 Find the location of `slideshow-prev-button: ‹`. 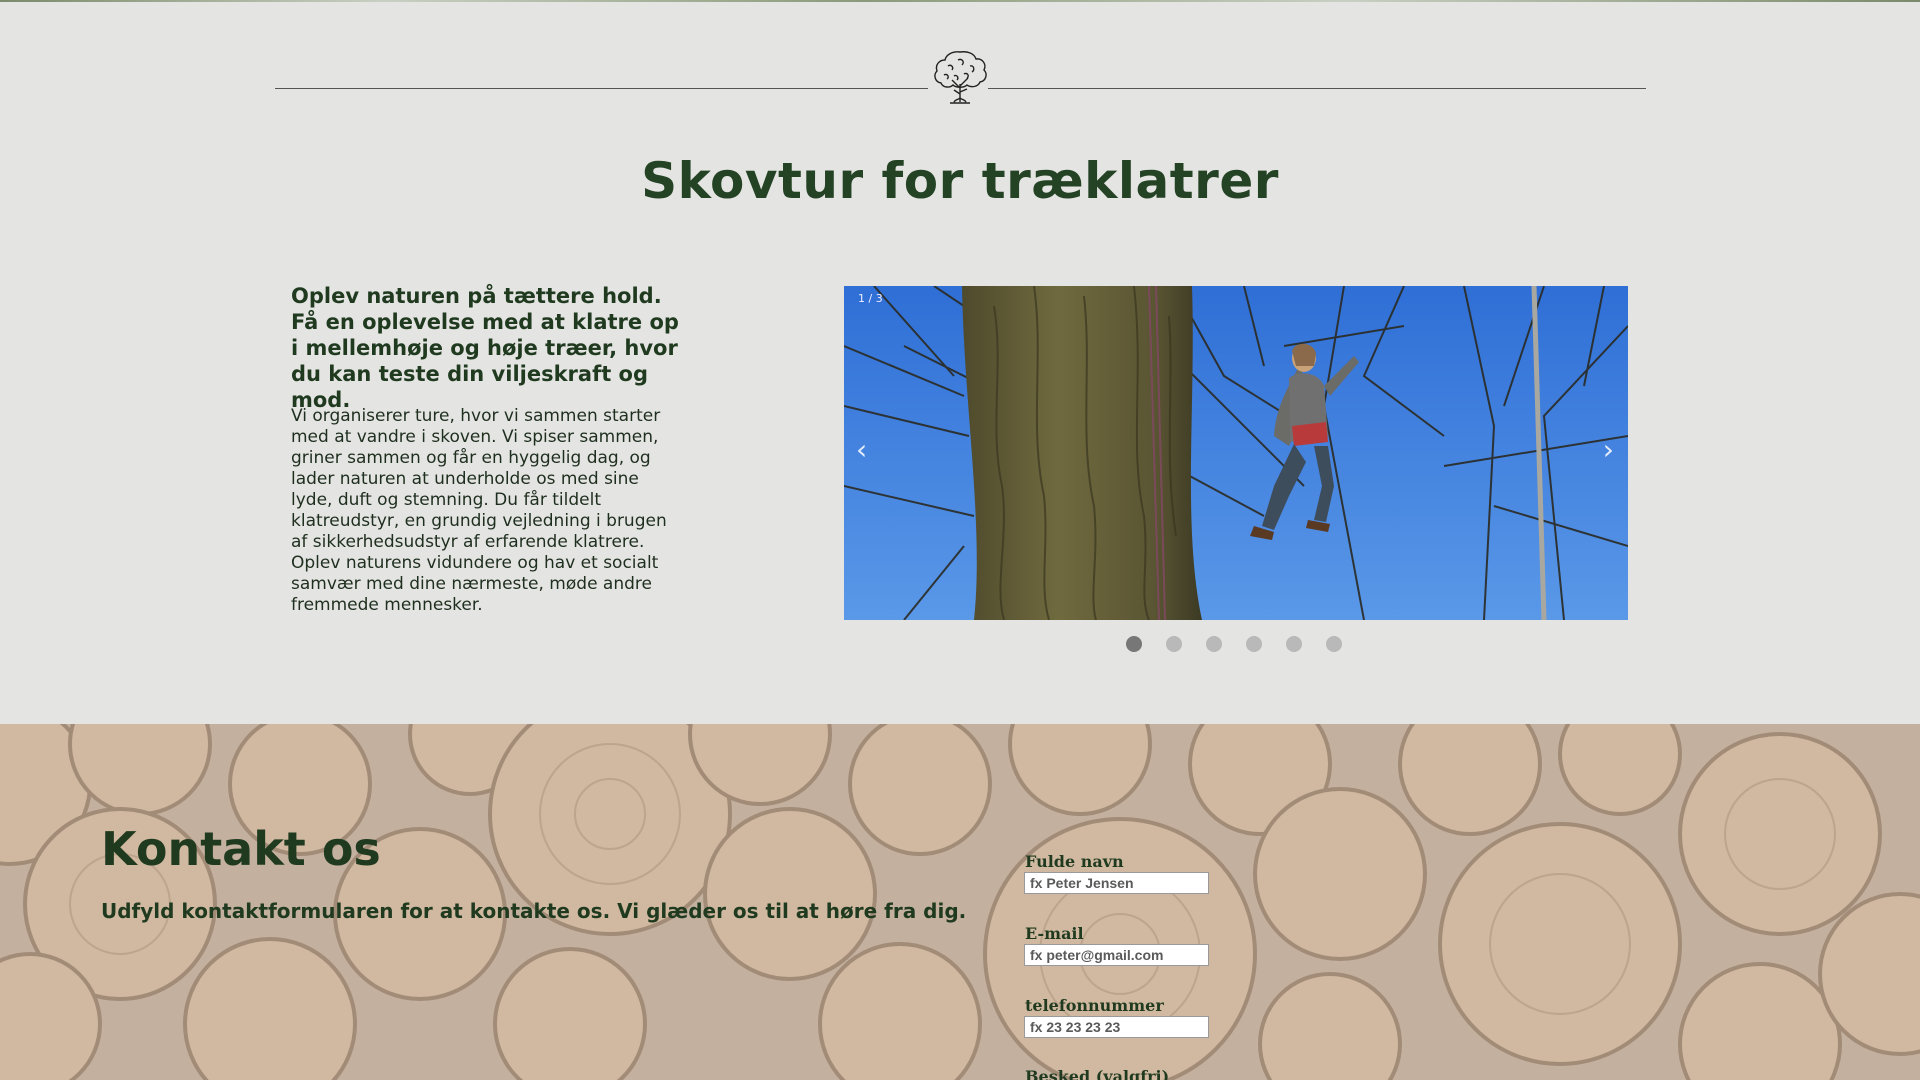

slideshow-prev-button: ‹ is located at coordinates (861, 450).